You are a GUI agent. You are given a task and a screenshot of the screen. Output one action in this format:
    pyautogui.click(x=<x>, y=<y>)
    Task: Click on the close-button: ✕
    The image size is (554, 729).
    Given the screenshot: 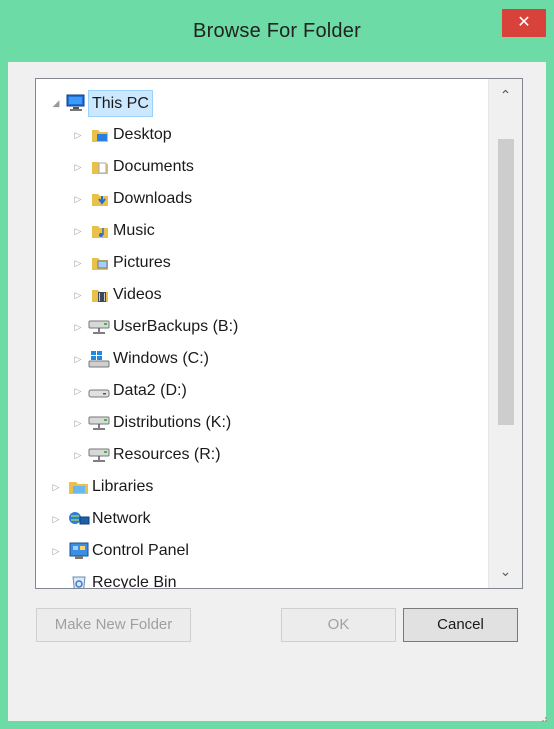 What is the action you would take?
    pyautogui.click(x=524, y=23)
    